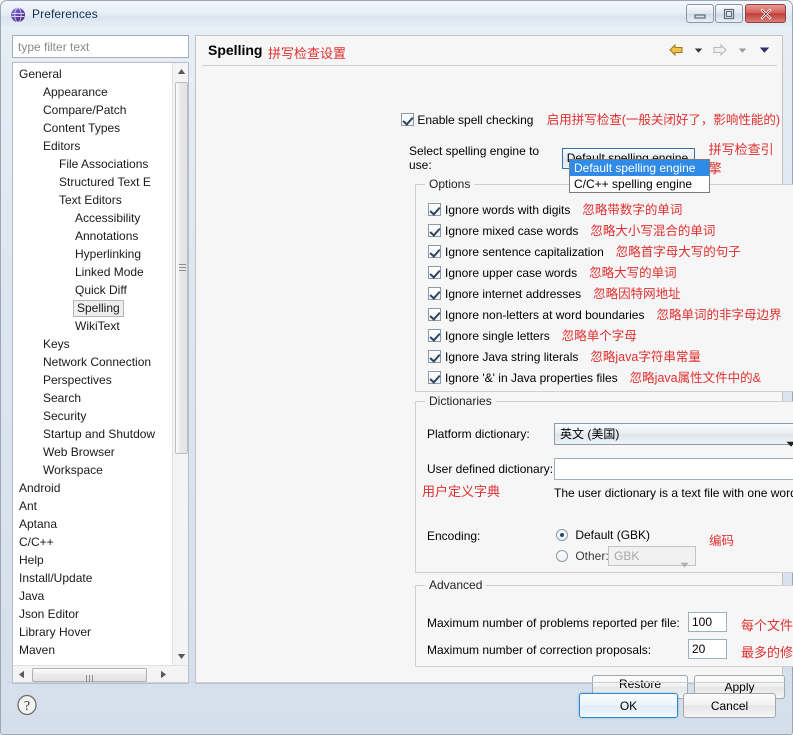 Image resolution: width=793 pixels, height=735 pixels. Describe the element at coordinates (180, 656) in the screenshot. I see `scroll-down-icon` at that location.